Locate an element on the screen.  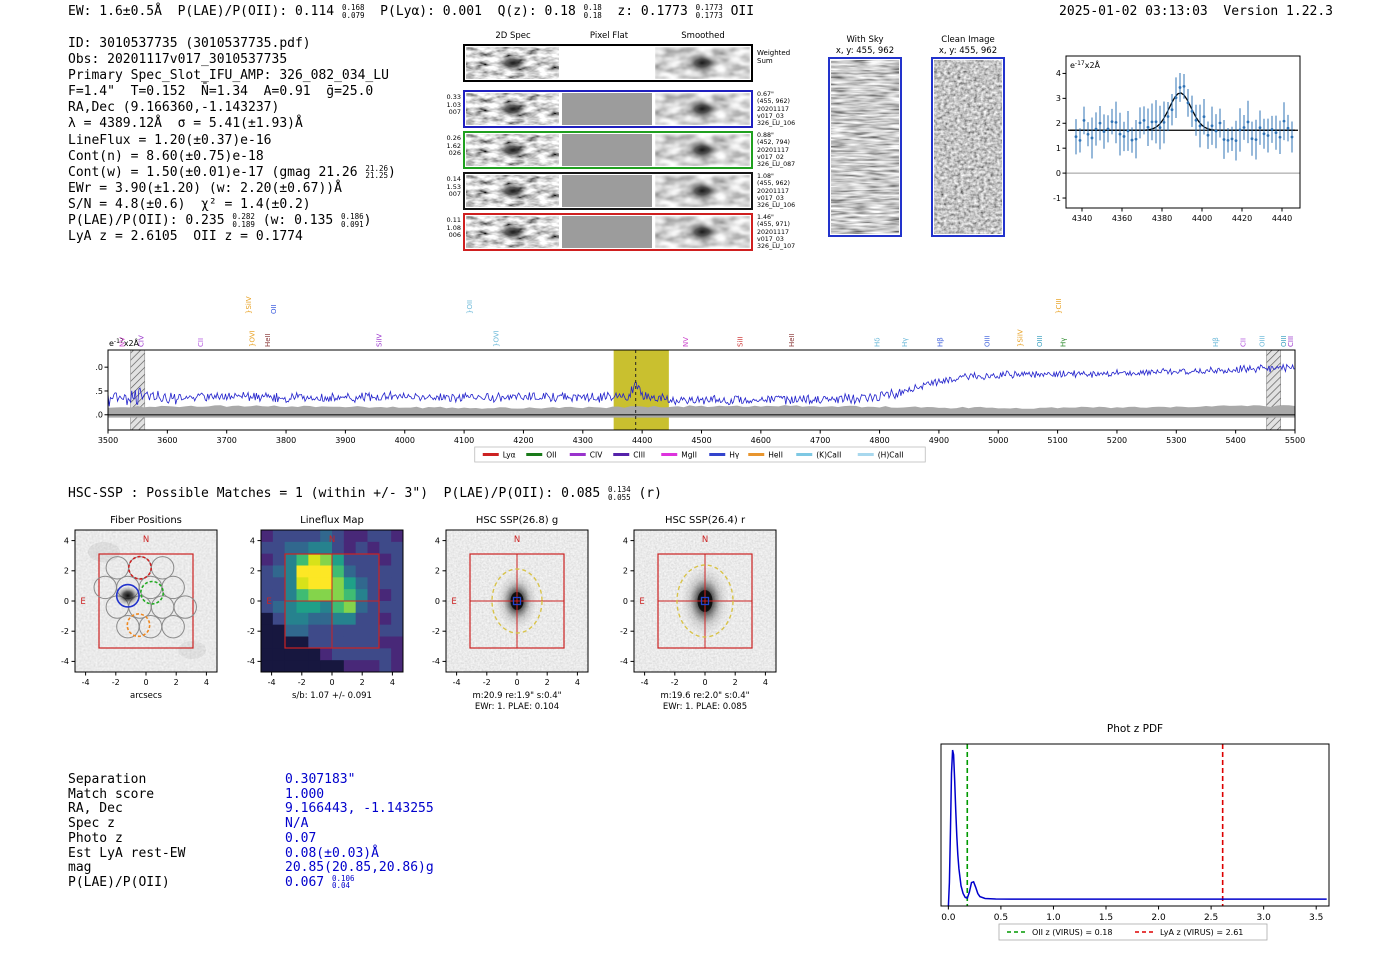
graphic-primitive: 21.25 is located at coordinates (376, 176).